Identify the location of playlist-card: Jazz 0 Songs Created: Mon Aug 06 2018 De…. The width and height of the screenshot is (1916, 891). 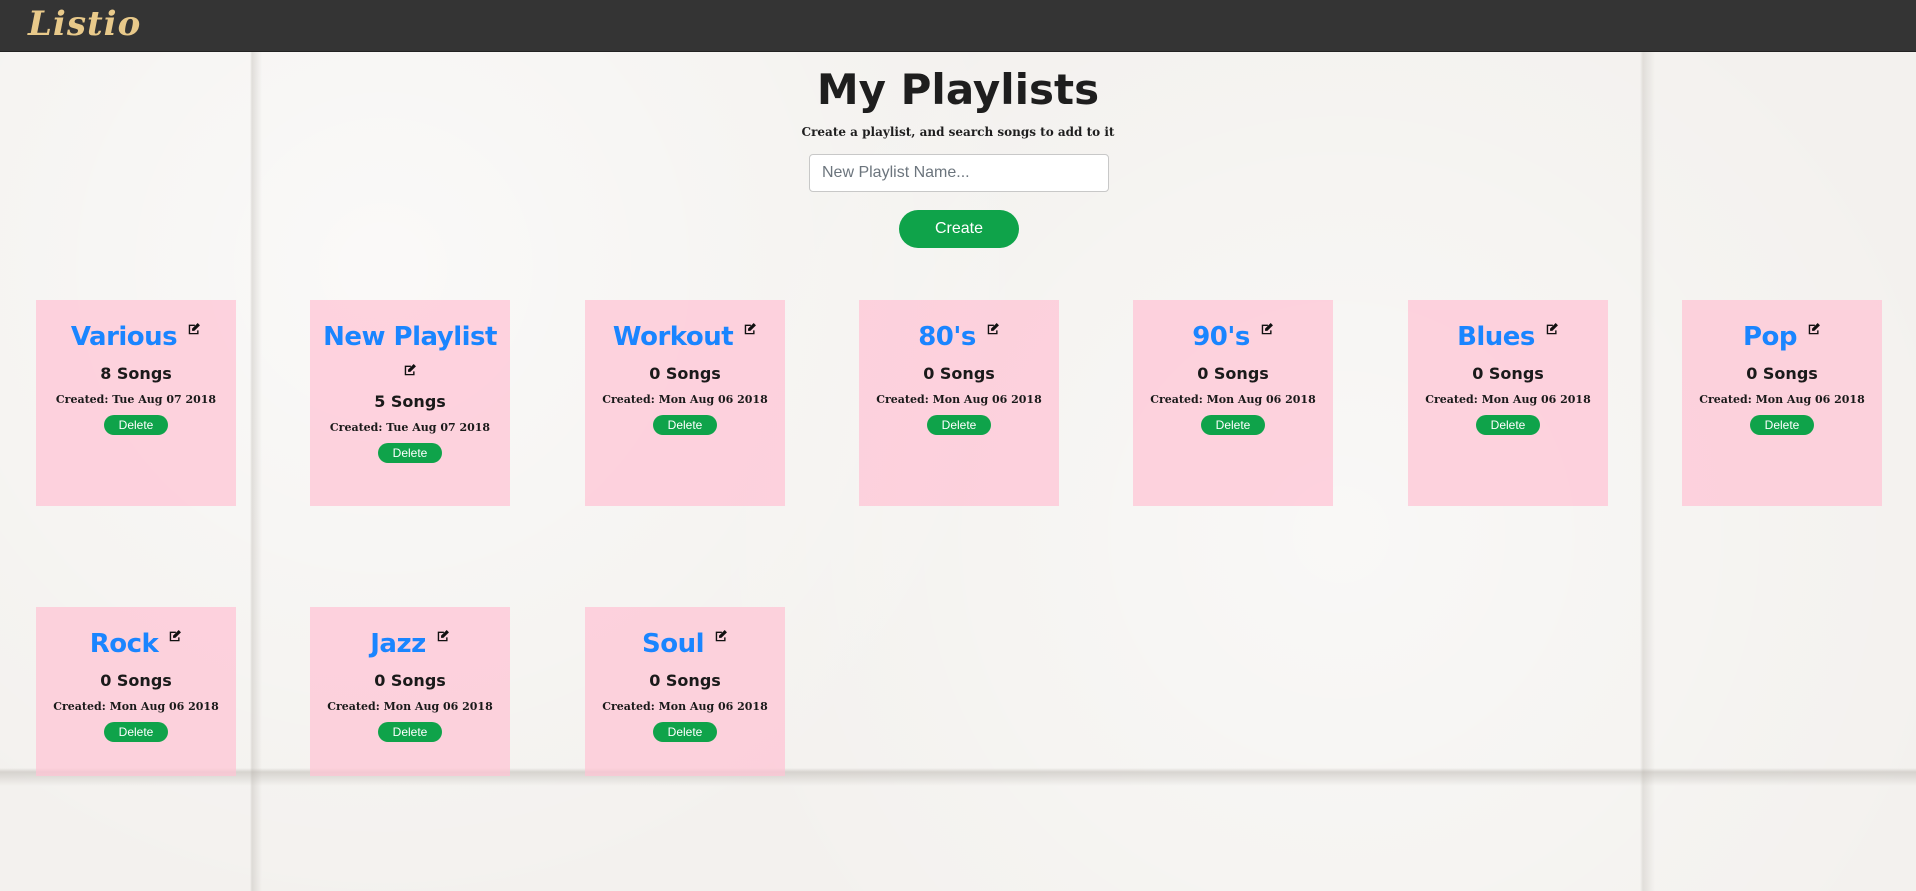
(410, 691).